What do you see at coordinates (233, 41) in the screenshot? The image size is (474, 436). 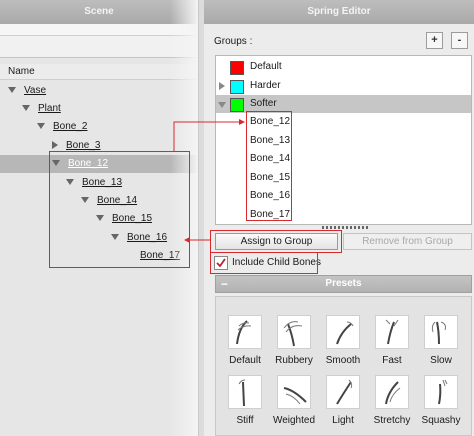 I see `groups-label: Groups :` at bounding box center [233, 41].